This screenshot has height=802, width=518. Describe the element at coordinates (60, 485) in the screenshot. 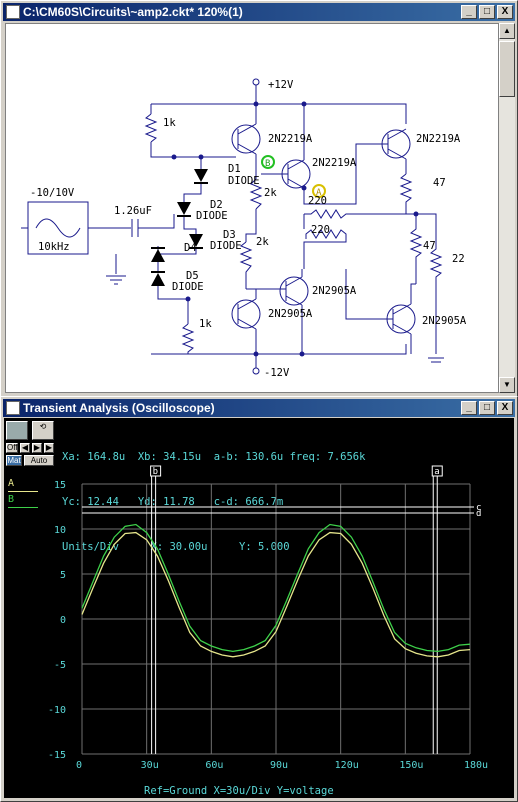

I see `y-tick-label: 15` at that location.